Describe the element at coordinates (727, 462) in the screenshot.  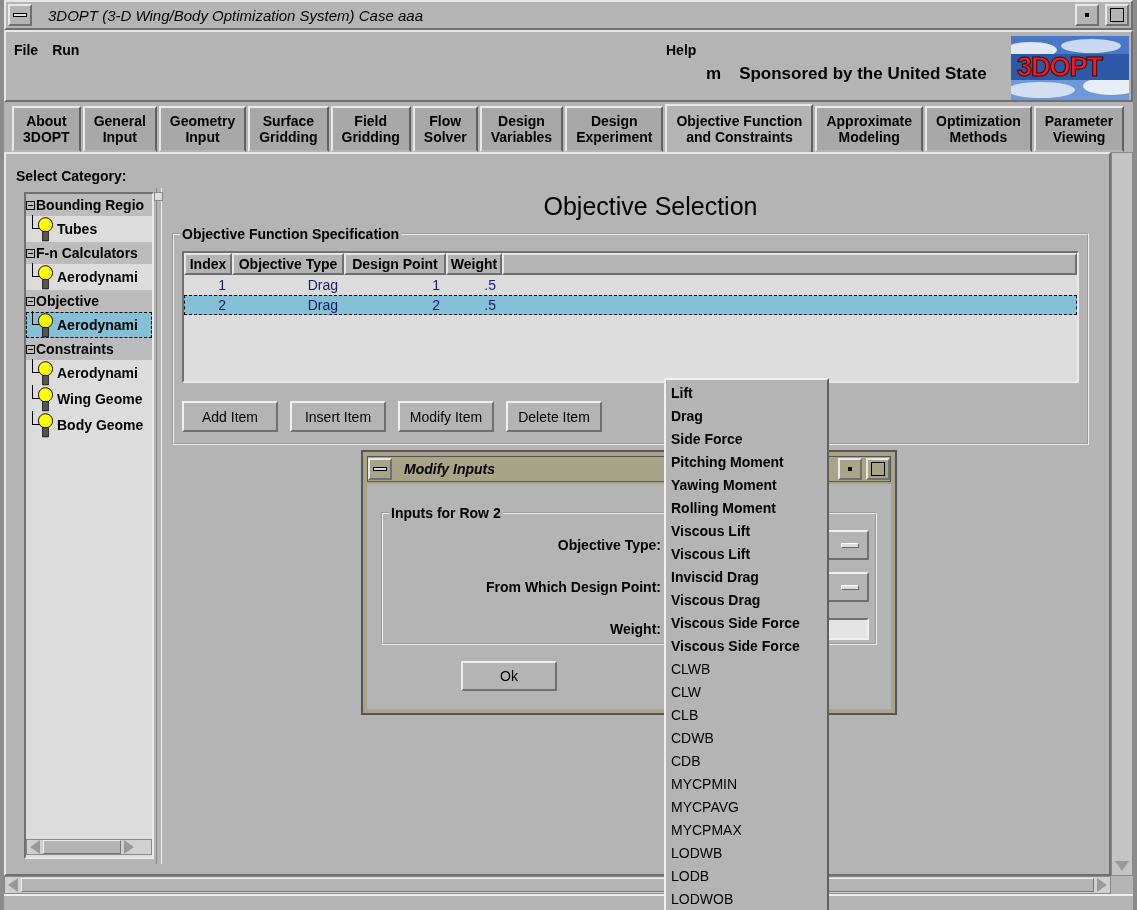
I see `menu-option: Pitching Moment` at that location.